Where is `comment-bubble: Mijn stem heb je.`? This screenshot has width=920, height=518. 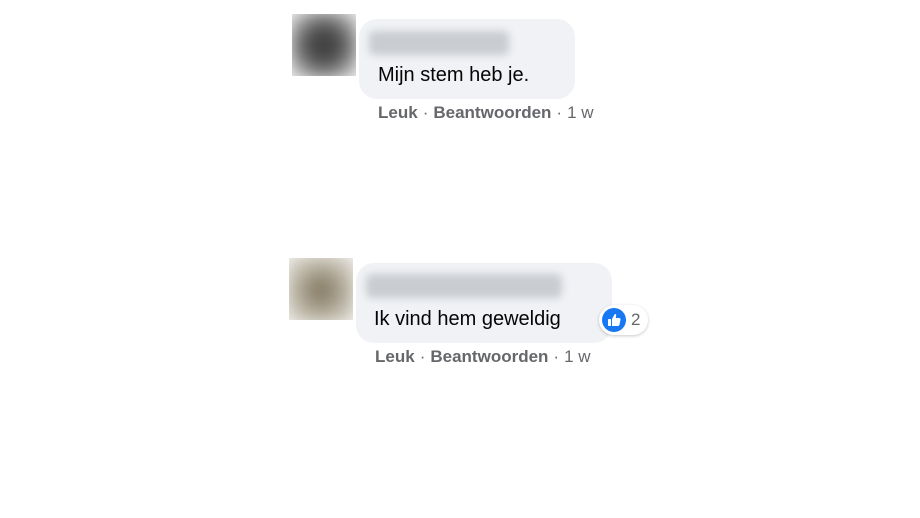 comment-bubble: Mijn stem heb je. is located at coordinates (467, 59).